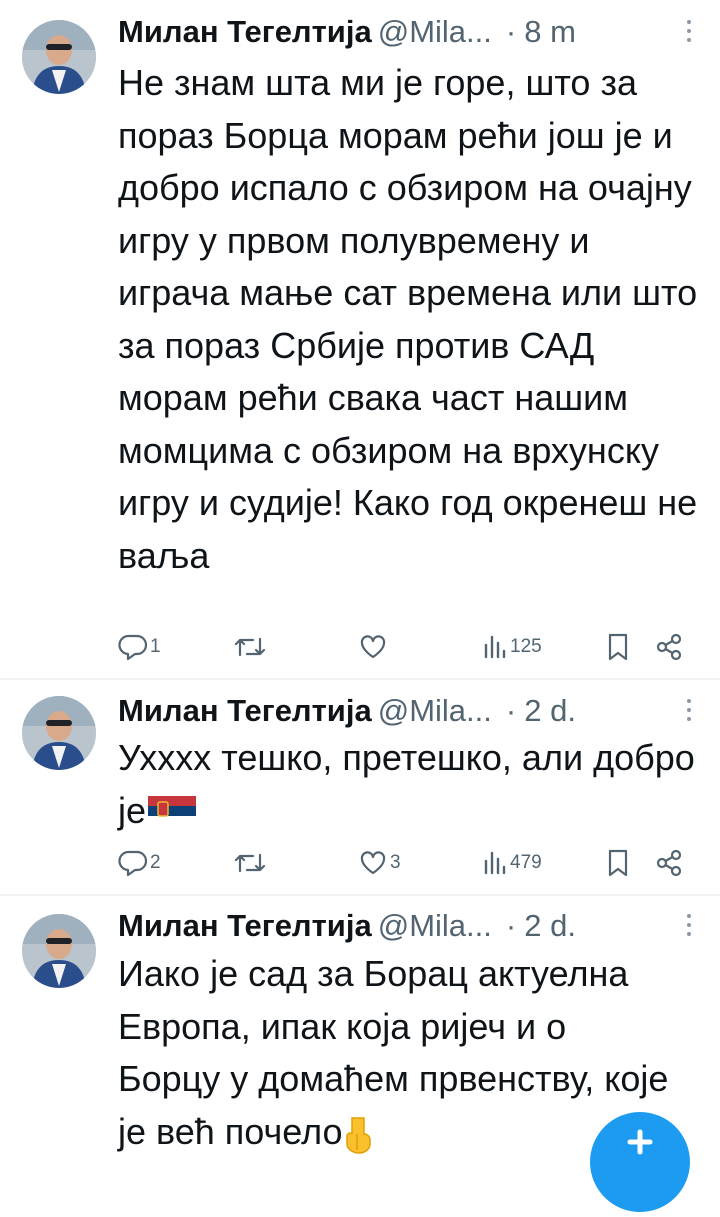 Image resolution: width=720 pixels, height=1217 pixels. I want to click on tweet-text-container: Ухххх тешко, претешко, али добро је, so click(408, 784).